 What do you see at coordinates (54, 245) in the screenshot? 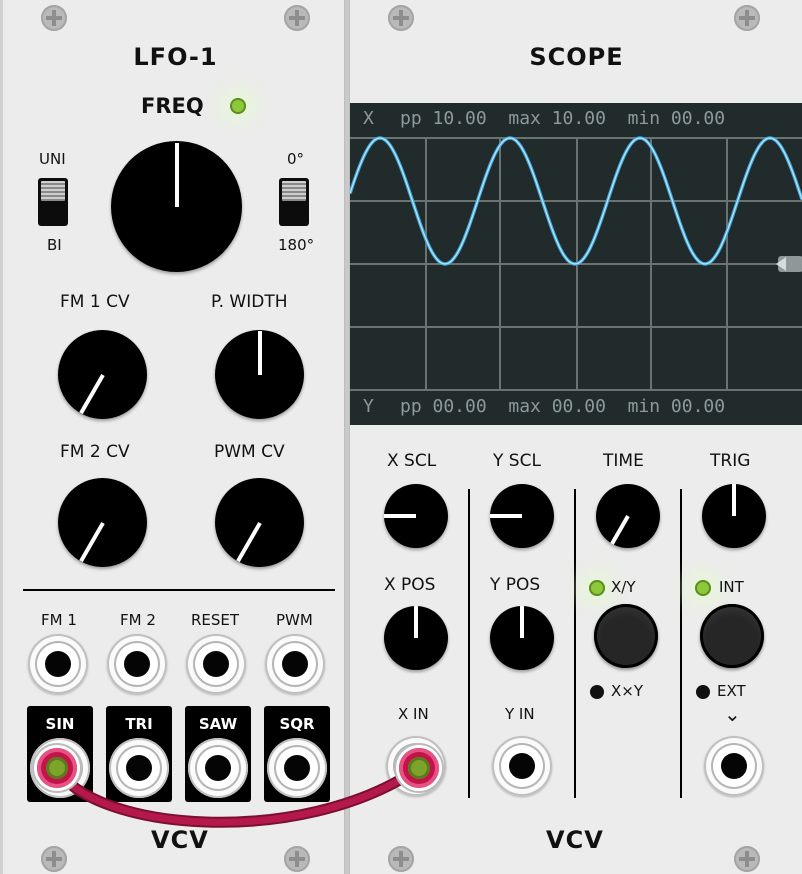
I see `bi-label: BI` at bounding box center [54, 245].